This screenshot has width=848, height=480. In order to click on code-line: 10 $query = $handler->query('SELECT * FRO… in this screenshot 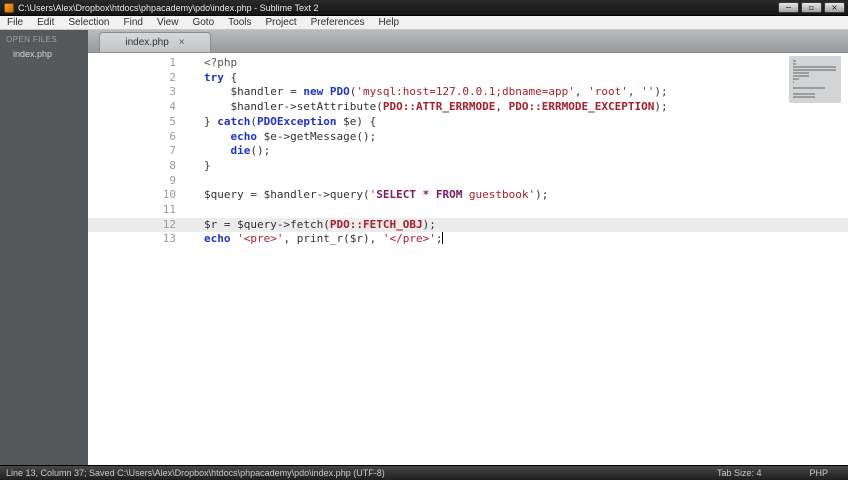, I will do `click(468, 195)`.